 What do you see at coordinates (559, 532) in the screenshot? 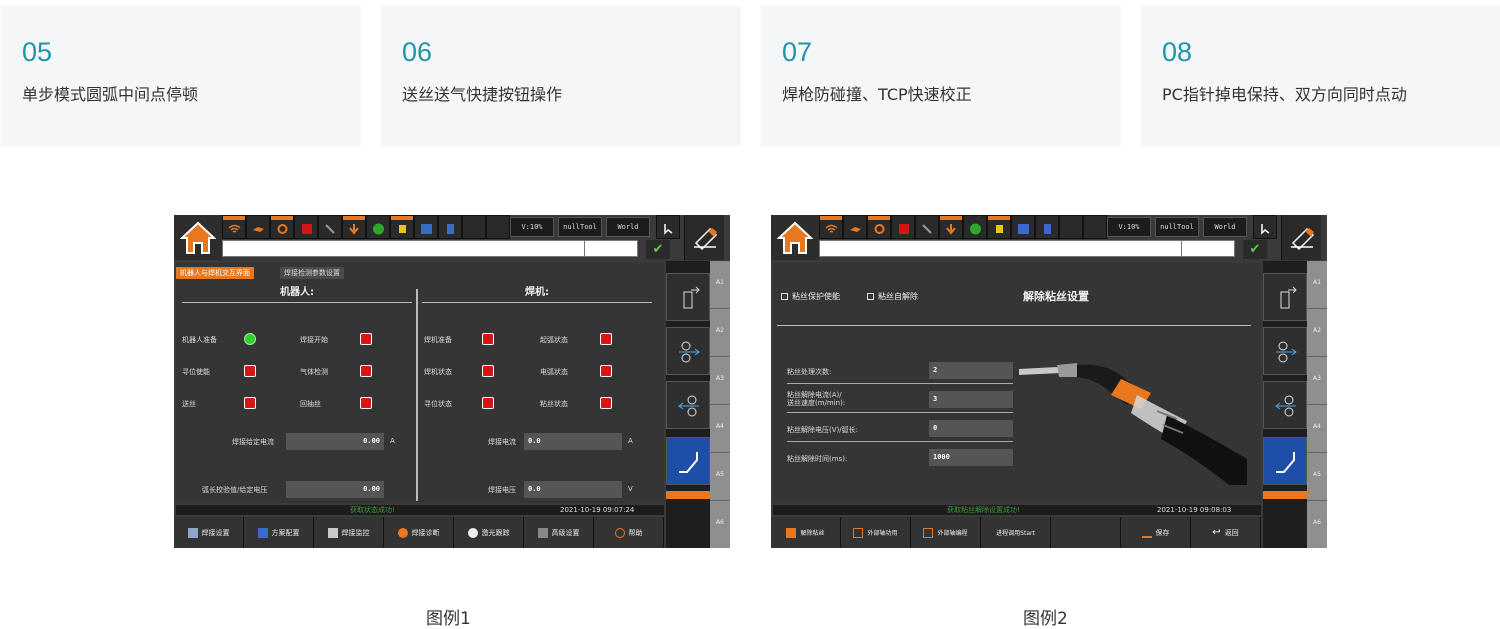
I see `advanced-settings-button: 高级设置` at bounding box center [559, 532].